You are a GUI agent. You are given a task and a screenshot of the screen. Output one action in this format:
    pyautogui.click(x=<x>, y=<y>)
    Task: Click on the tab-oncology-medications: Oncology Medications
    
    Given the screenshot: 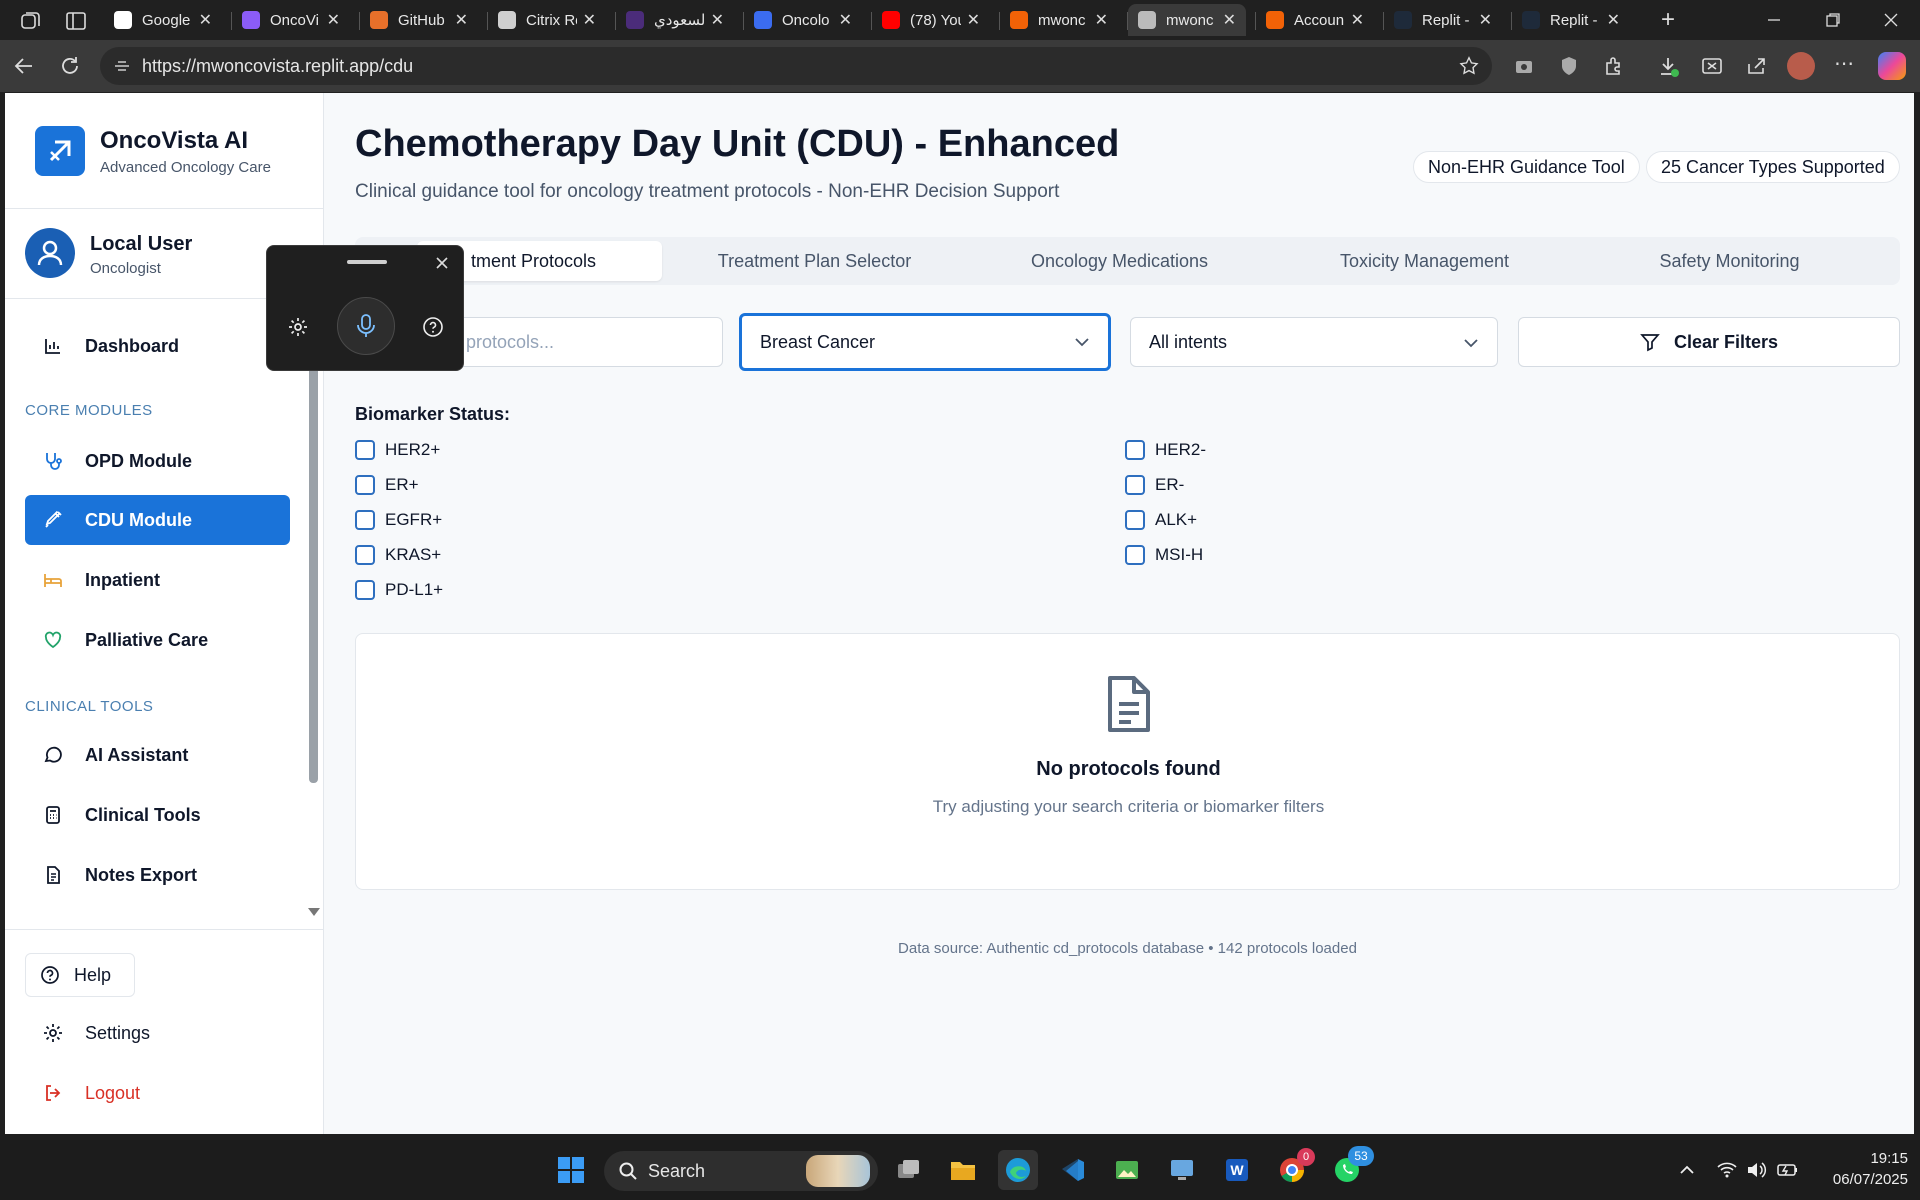 What is the action you would take?
    pyautogui.click(x=1119, y=261)
    